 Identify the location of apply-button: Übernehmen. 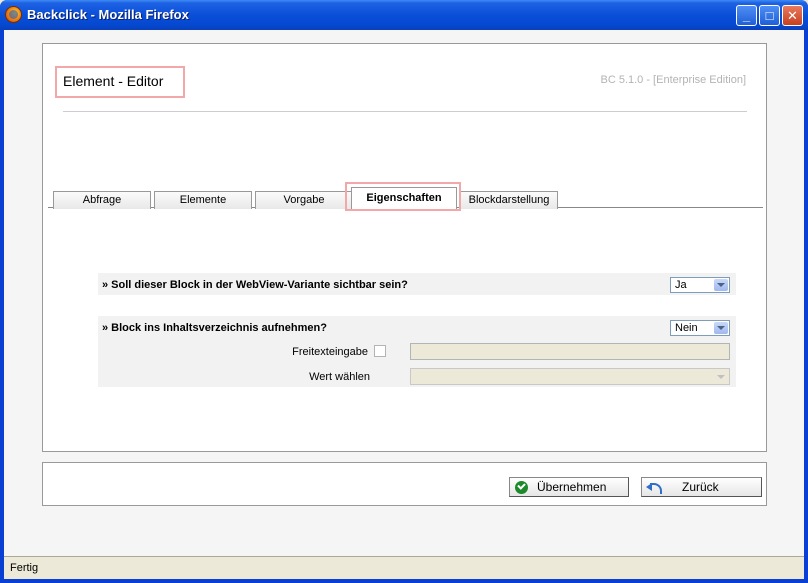
(569, 487).